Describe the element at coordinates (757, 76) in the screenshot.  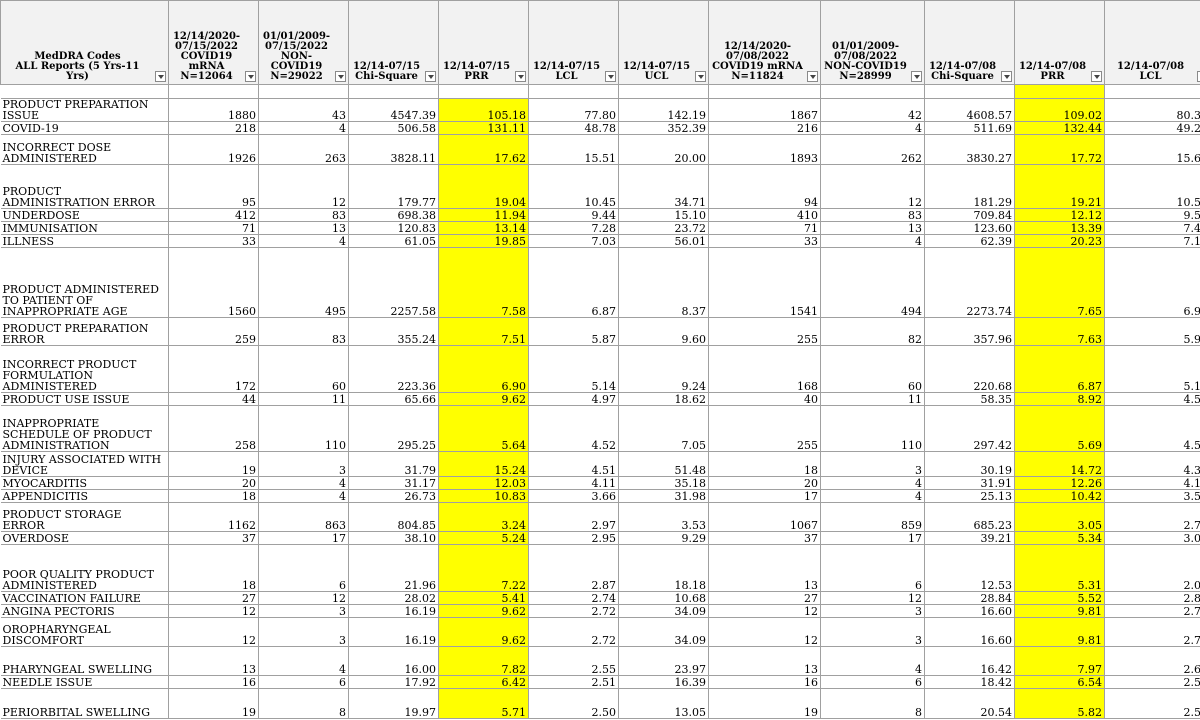
I see `column-header-line: N=11824` at that location.